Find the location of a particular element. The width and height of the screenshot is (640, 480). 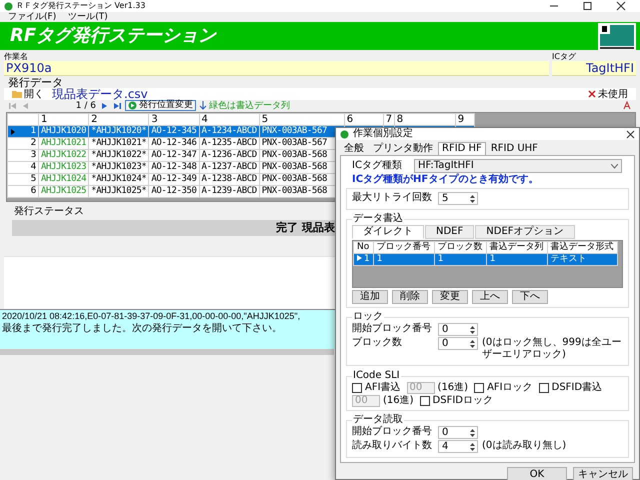

grid-button: 下へ is located at coordinates (530, 297).